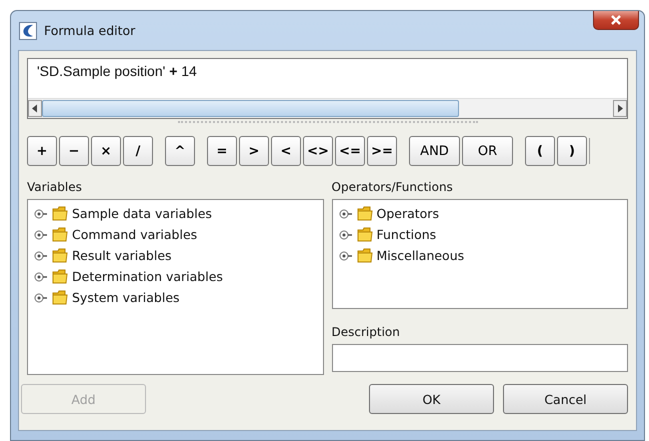 This screenshot has width=649, height=441. What do you see at coordinates (480, 358) in the screenshot?
I see `description-field` at bounding box center [480, 358].